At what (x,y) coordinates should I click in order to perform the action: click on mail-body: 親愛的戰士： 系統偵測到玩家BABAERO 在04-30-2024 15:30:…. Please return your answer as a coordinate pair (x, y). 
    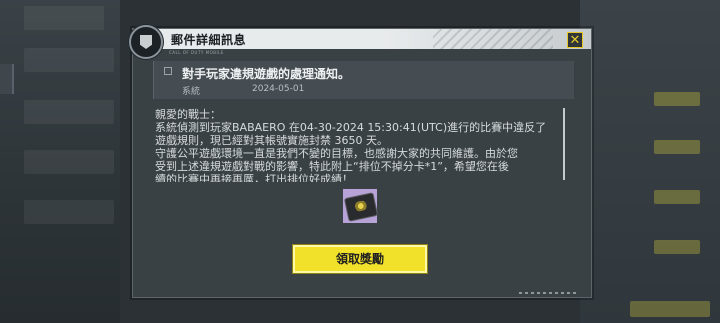
    Looking at the image, I should click on (359, 145).